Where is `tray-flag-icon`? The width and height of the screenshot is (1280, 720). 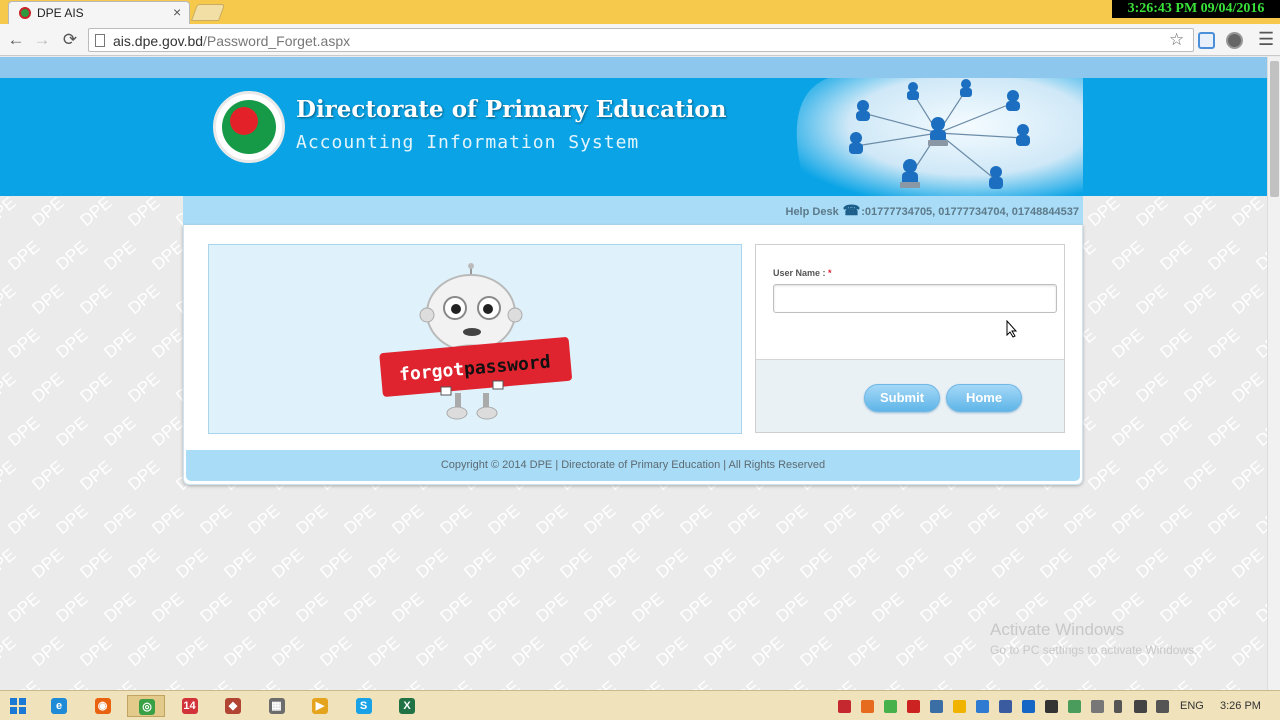 tray-flag-icon is located at coordinates (1097, 706).